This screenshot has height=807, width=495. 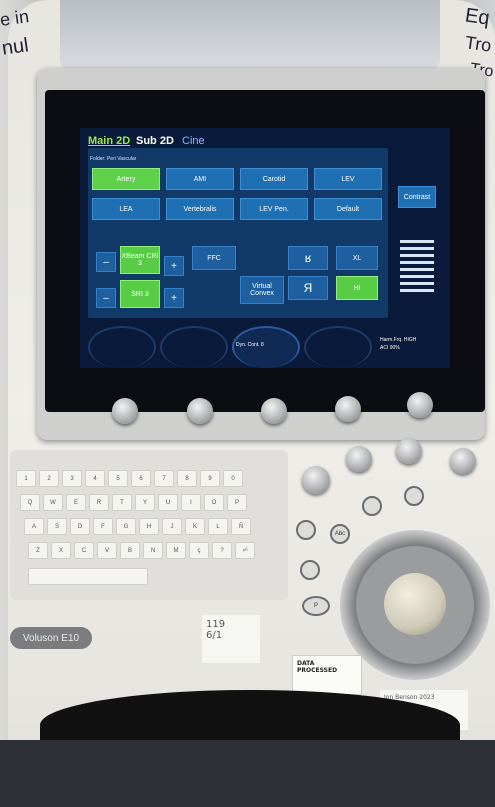 What do you see at coordinates (200, 209) in the screenshot?
I see `preset-vertebralis-button: Vertebralis` at bounding box center [200, 209].